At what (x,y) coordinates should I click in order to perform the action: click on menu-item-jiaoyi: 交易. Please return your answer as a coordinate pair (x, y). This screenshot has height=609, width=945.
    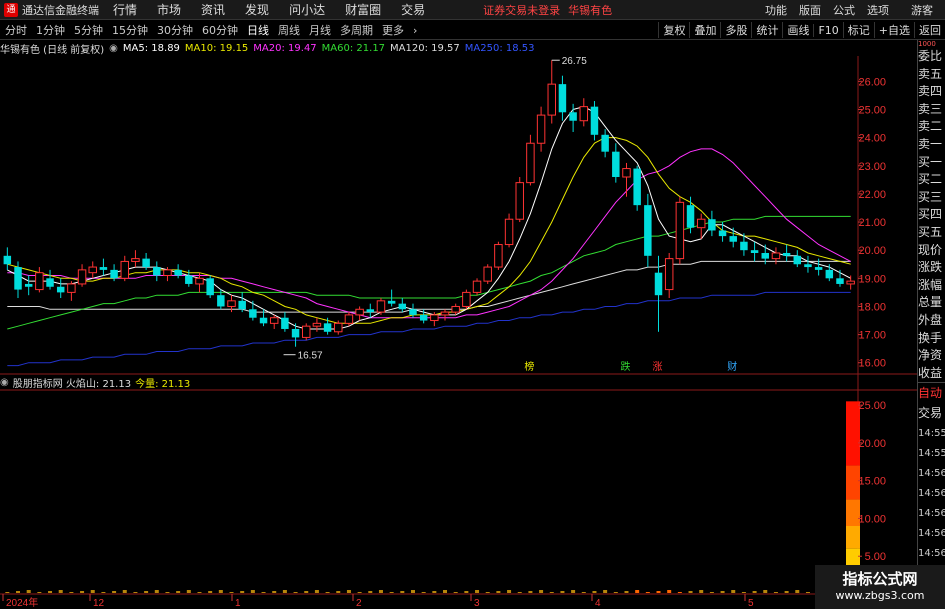
    Looking at the image, I should click on (413, 9).